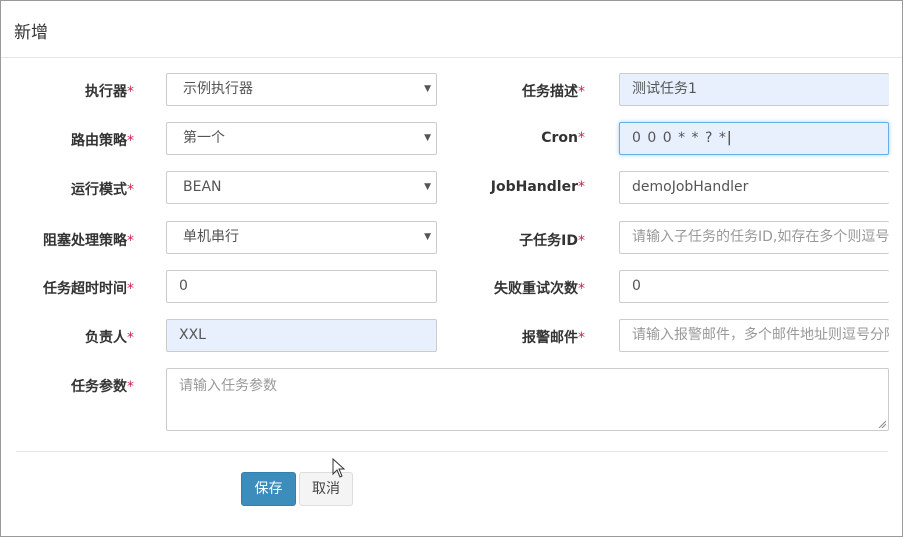 The image size is (903, 537). I want to click on author-input: XXL, so click(301, 335).